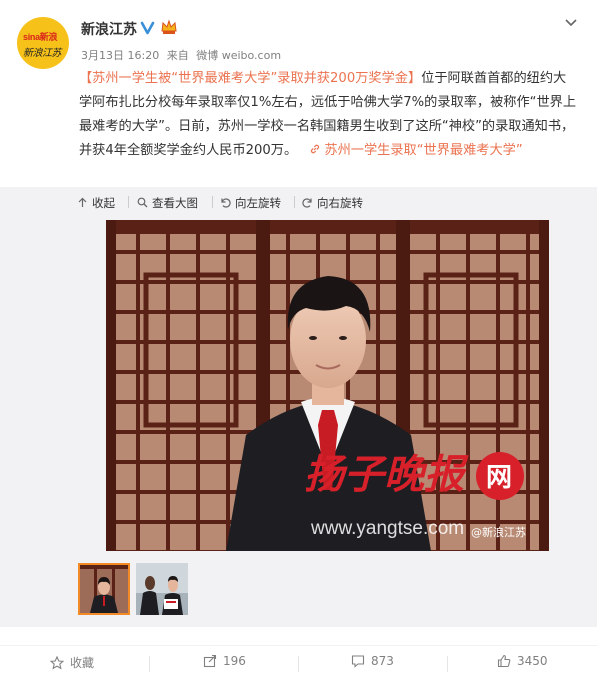 Image resolution: width=597 pixels, height=681 pixels. What do you see at coordinates (238, 55) in the screenshot?
I see `post-source: 微博 weibo.com` at bounding box center [238, 55].